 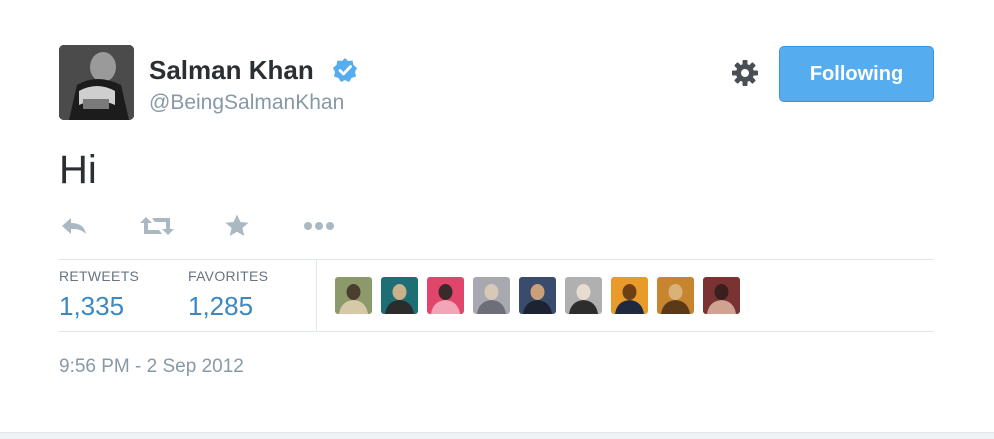 What do you see at coordinates (151, 367) in the screenshot?
I see `tweet-timestamp: 9:56 PM - 2 Sep 2012` at bounding box center [151, 367].